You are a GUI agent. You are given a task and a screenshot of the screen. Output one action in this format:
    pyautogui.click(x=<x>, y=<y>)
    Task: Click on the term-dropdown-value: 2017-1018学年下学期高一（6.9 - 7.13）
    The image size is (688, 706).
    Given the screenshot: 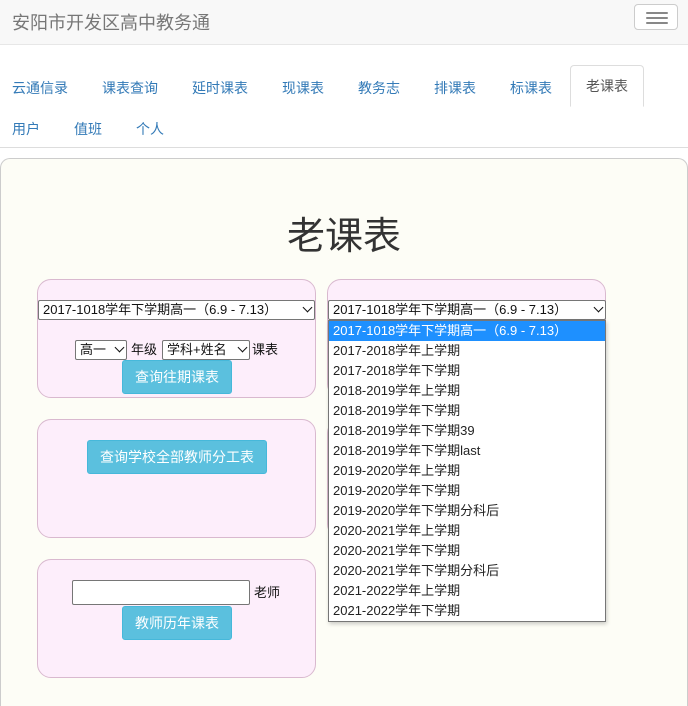 What is the action you would take?
    pyautogui.click(x=450, y=309)
    